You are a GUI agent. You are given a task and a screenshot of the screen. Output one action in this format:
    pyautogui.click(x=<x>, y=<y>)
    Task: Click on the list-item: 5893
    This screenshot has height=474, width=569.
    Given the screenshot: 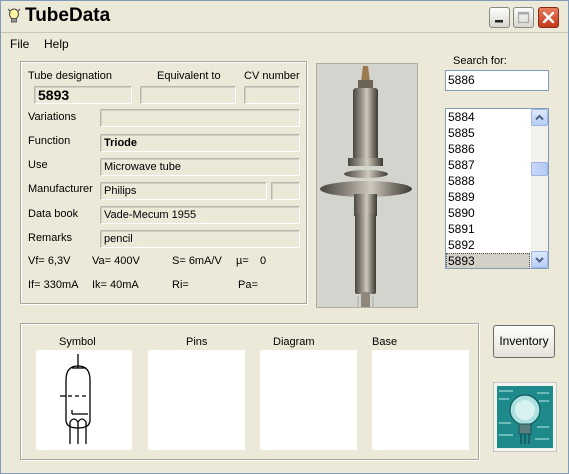 What is the action you would take?
    pyautogui.click(x=488, y=260)
    